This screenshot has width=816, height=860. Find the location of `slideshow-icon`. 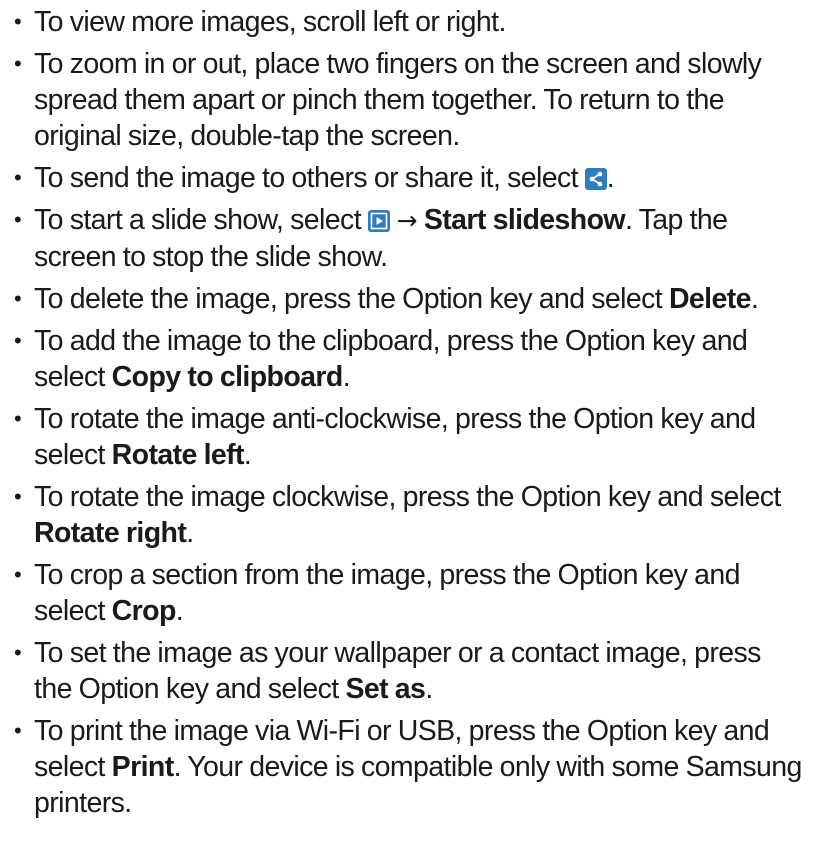

slideshow-icon is located at coordinates (378, 221).